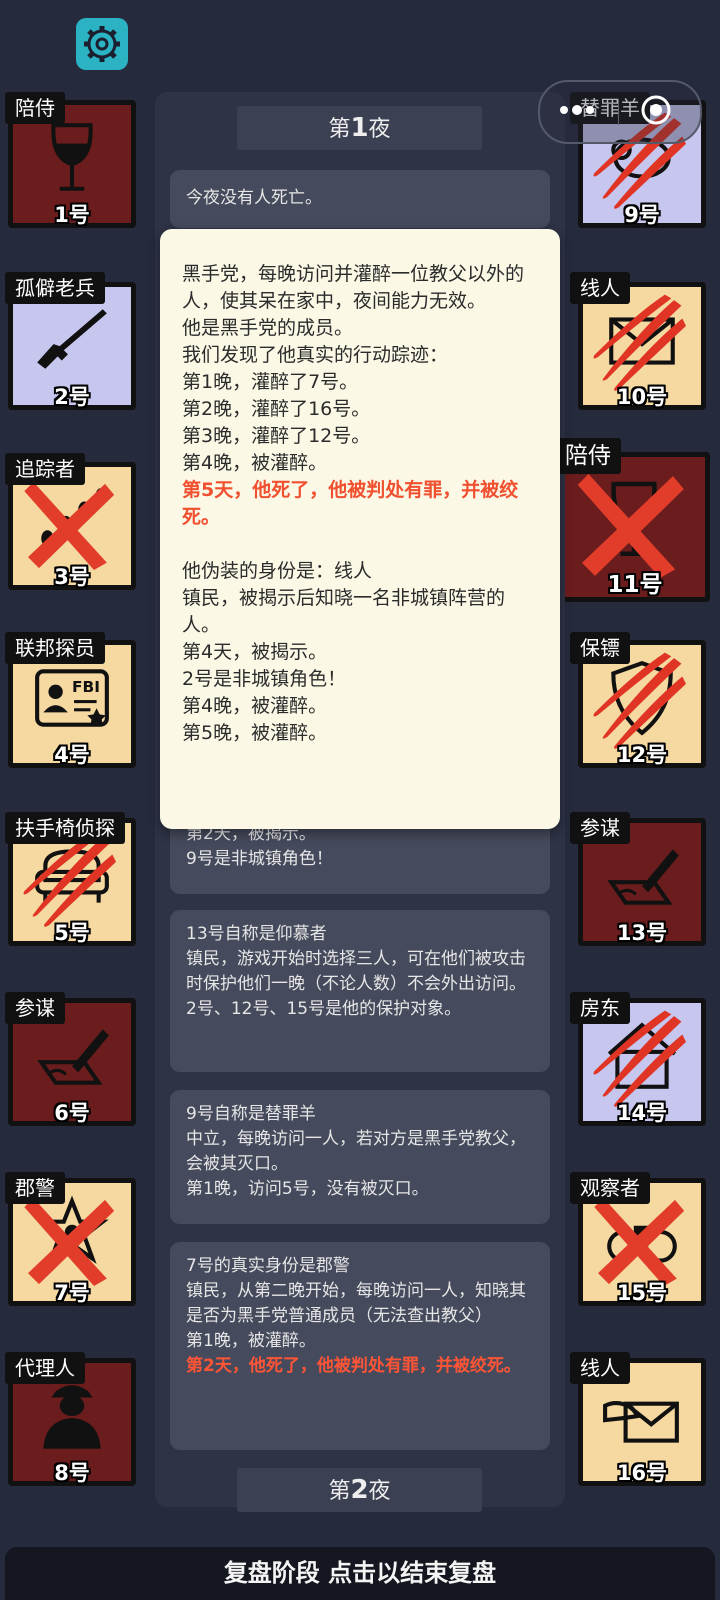 Image resolution: width=720 pixels, height=1600 pixels. I want to click on player-number: 16号, so click(642, 1473).